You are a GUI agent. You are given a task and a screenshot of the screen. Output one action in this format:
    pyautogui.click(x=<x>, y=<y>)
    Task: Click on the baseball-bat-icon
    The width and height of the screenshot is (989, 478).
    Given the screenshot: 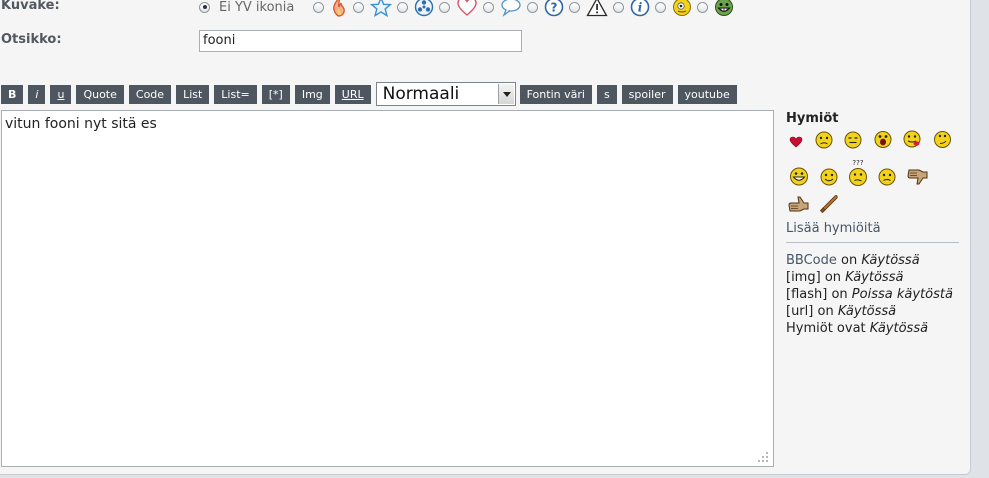 What is the action you would take?
    pyautogui.click(x=829, y=204)
    